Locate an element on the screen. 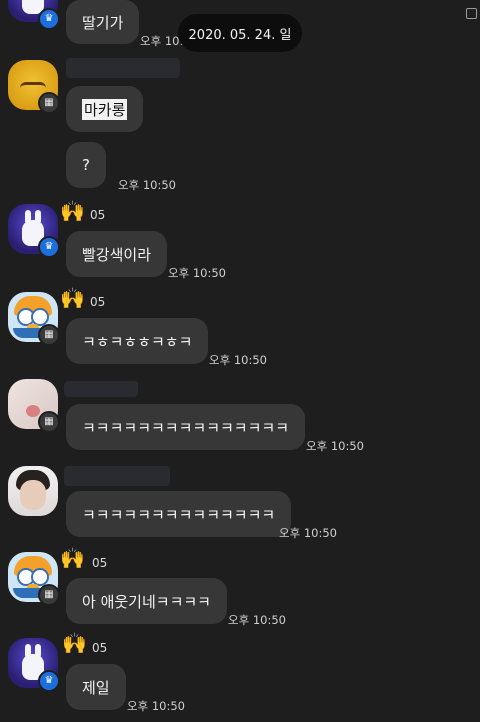 The image size is (480, 722). message-text: ? is located at coordinates (86, 165).